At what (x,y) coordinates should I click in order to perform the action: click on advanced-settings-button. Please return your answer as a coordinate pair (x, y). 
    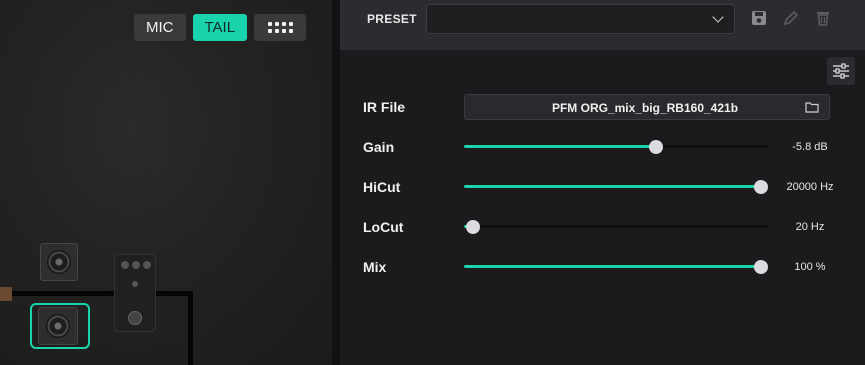
    Looking at the image, I should click on (841, 71).